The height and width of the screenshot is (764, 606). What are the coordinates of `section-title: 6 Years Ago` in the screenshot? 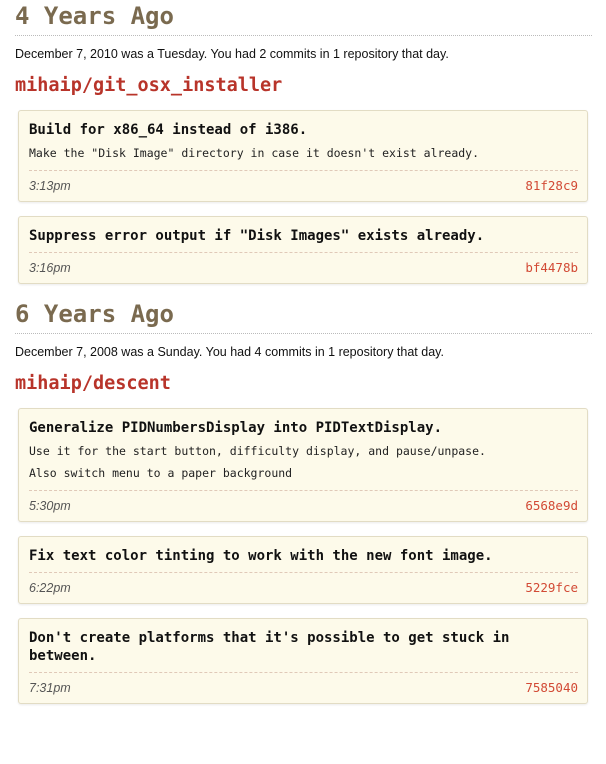 It's located at (303, 316).